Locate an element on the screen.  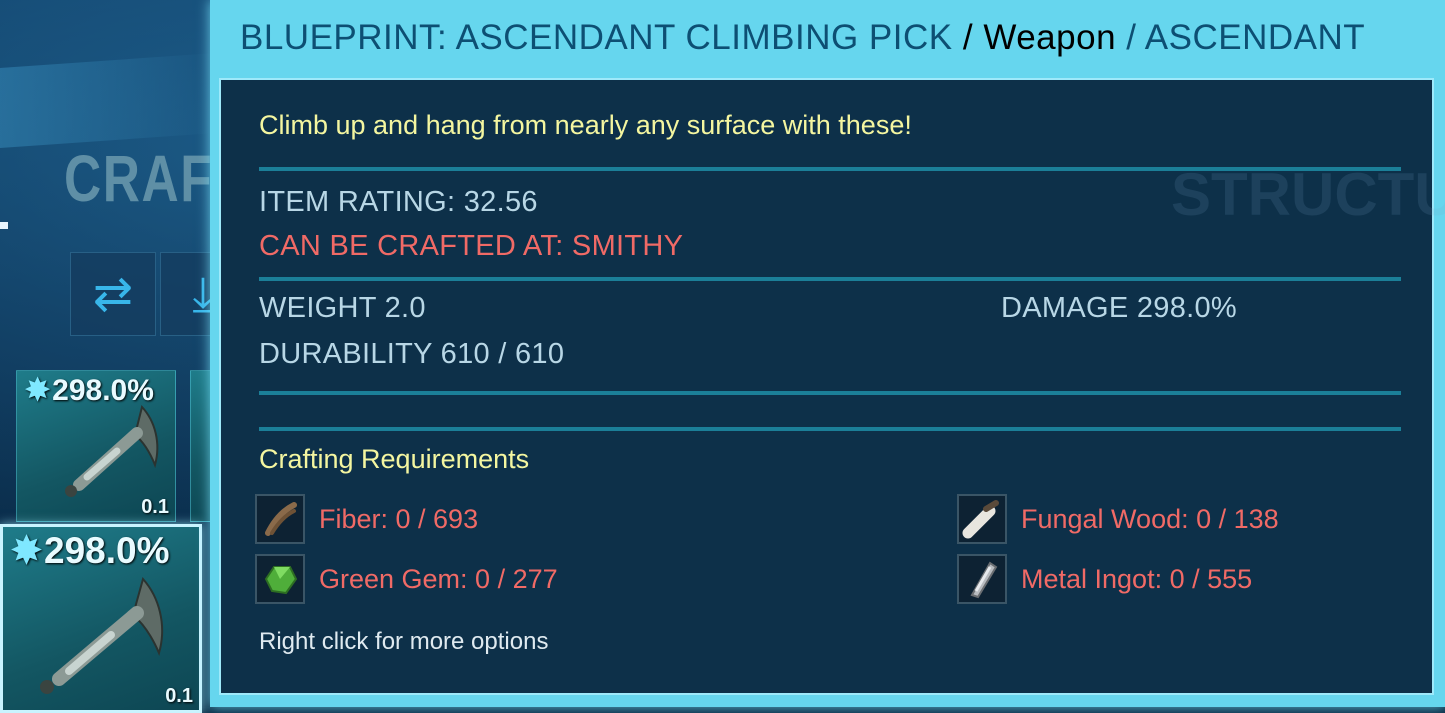
background-banner is located at coordinates (115, 100).